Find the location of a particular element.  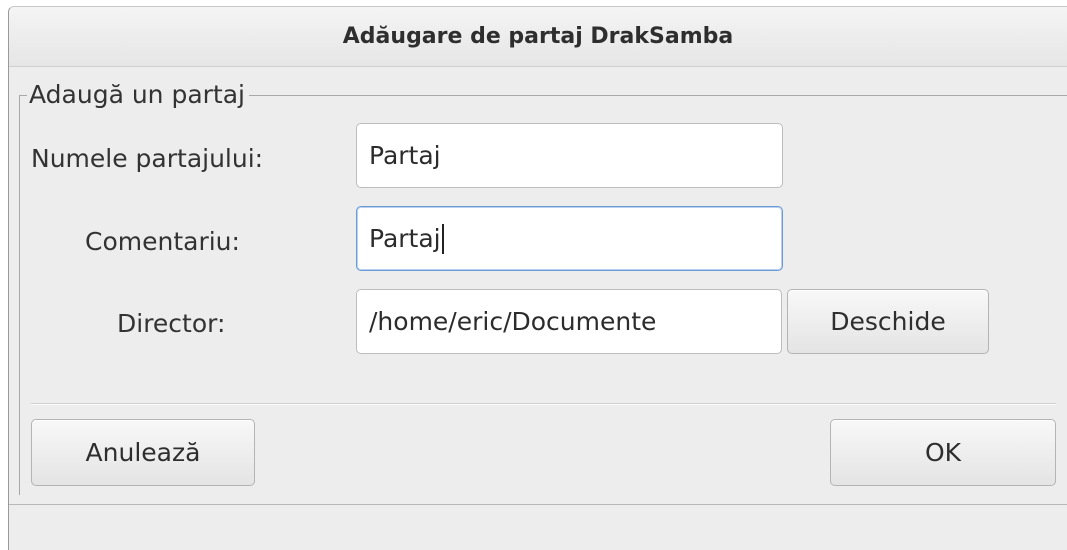

directory-input: /home/eric/Documente is located at coordinates (569, 321).